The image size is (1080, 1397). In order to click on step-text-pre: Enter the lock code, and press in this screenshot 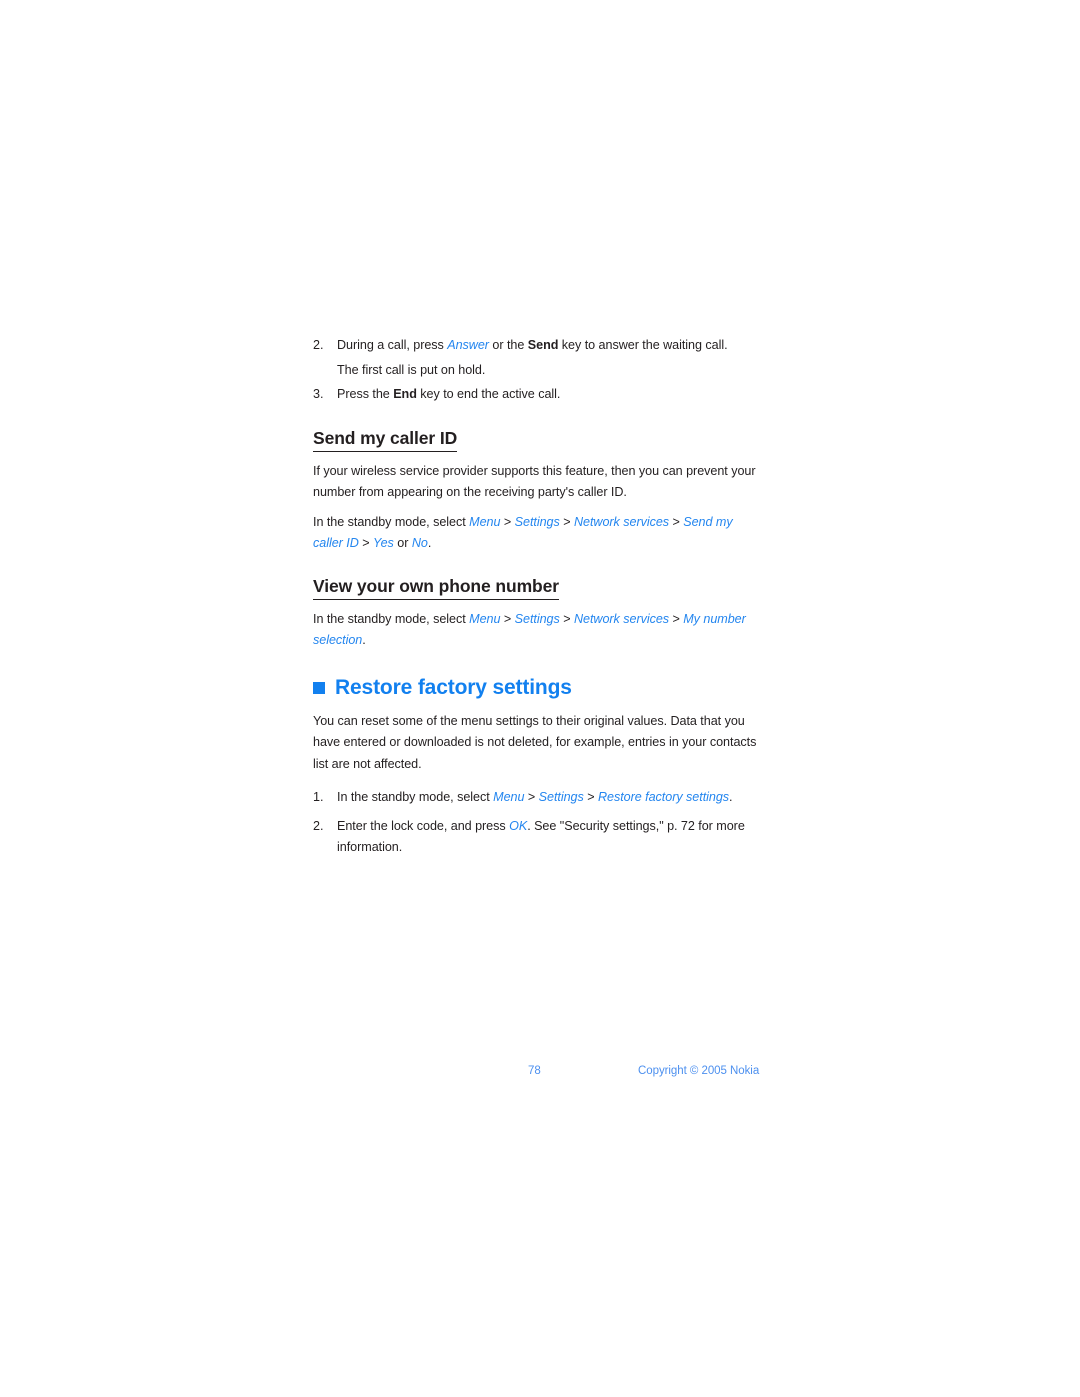, I will do `click(423, 825)`.